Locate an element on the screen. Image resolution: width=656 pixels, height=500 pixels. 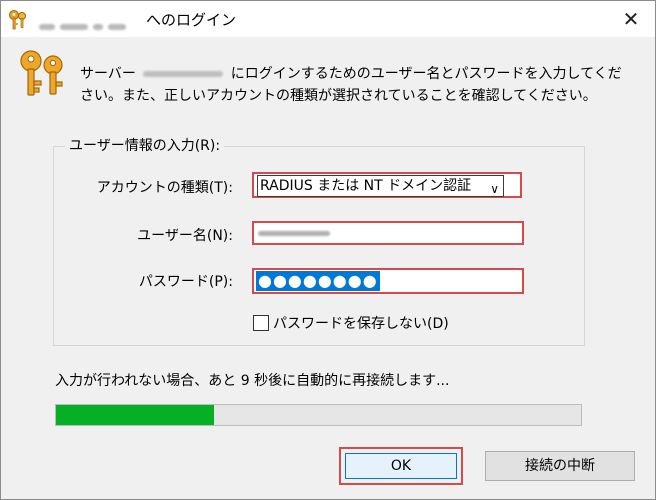
intro-part2: にログインするためのユーザー名とパスワードを入力してくだ is located at coordinates (426, 74).